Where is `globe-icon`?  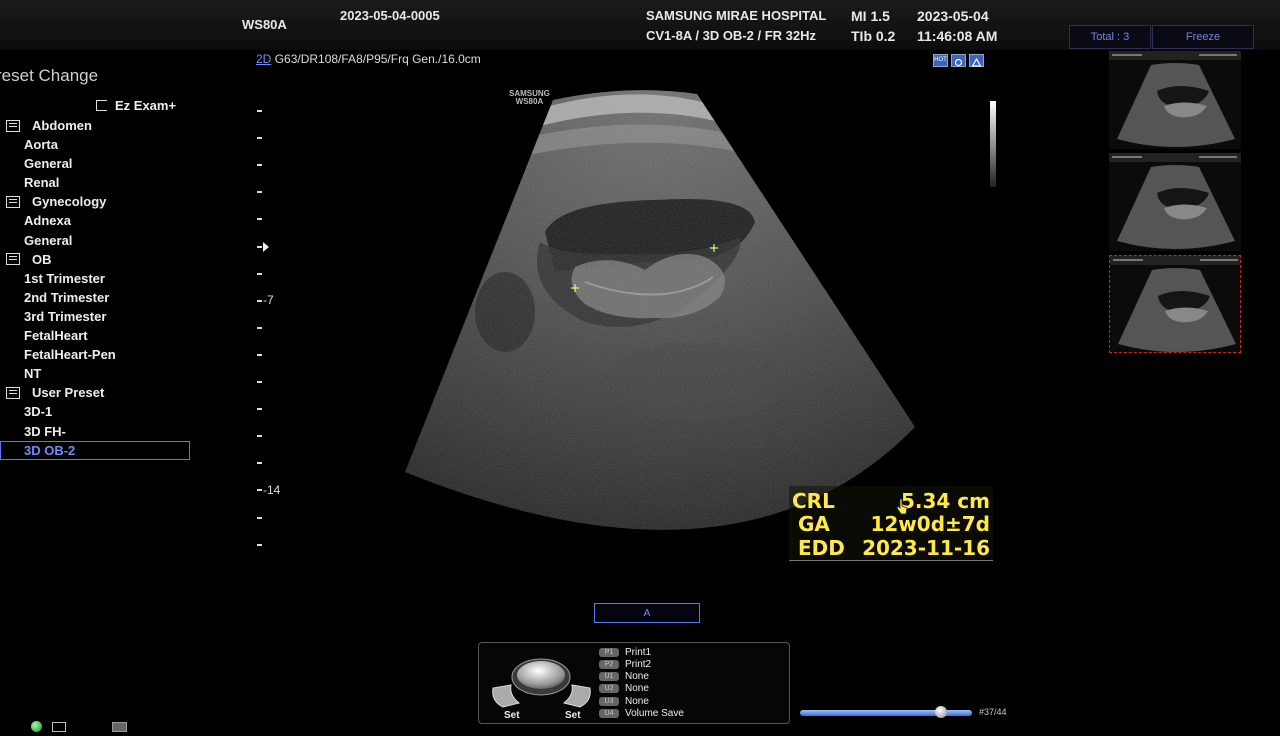
globe-icon is located at coordinates (36, 726).